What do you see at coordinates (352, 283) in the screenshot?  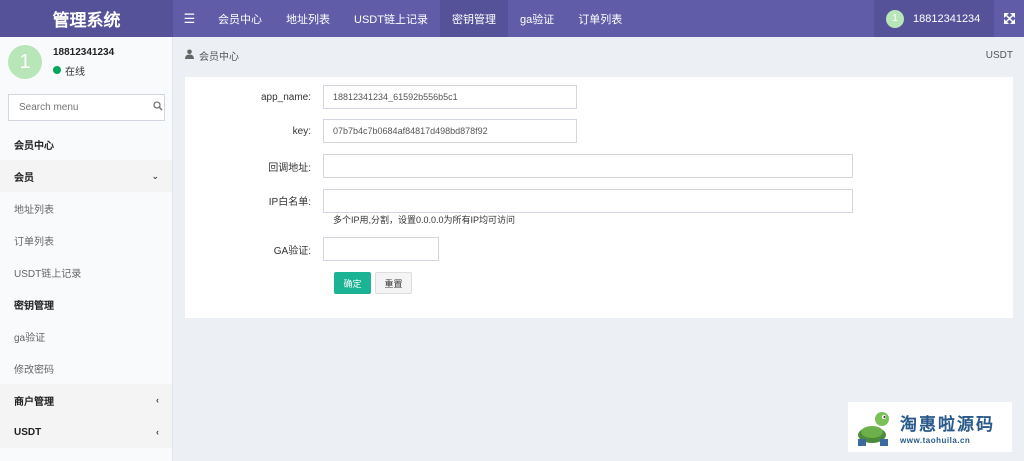 I see `submit-button: 确定` at bounding box center [352, 283].